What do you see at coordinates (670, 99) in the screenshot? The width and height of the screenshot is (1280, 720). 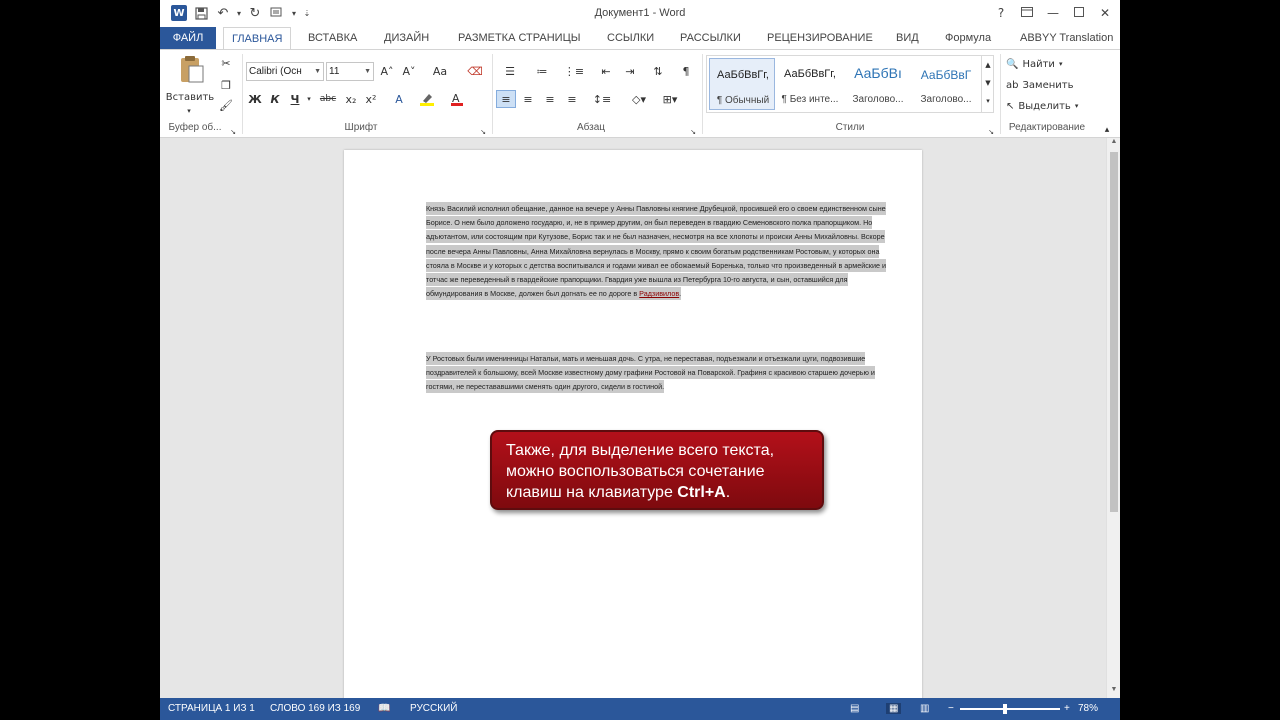 I see `borders-icon: ⊞▾` at bounding box center [670, 99].